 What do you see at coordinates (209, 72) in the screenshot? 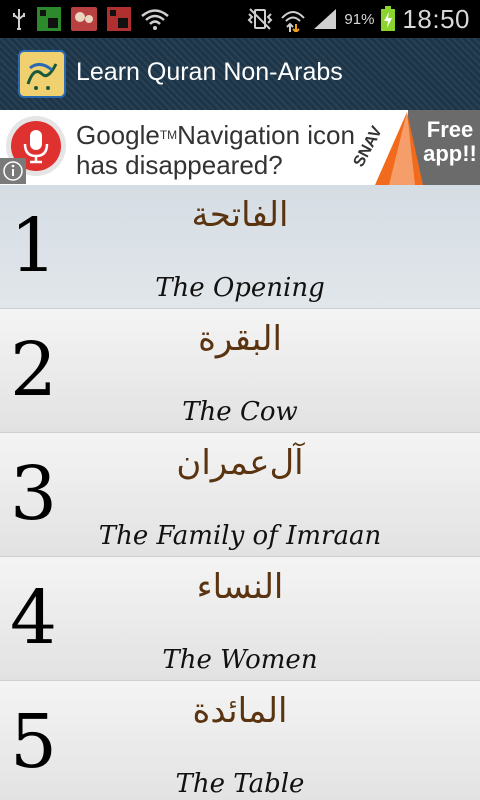
I see `app-title: Learn Quran Non-Arabs` at bounding box center [209, 72].